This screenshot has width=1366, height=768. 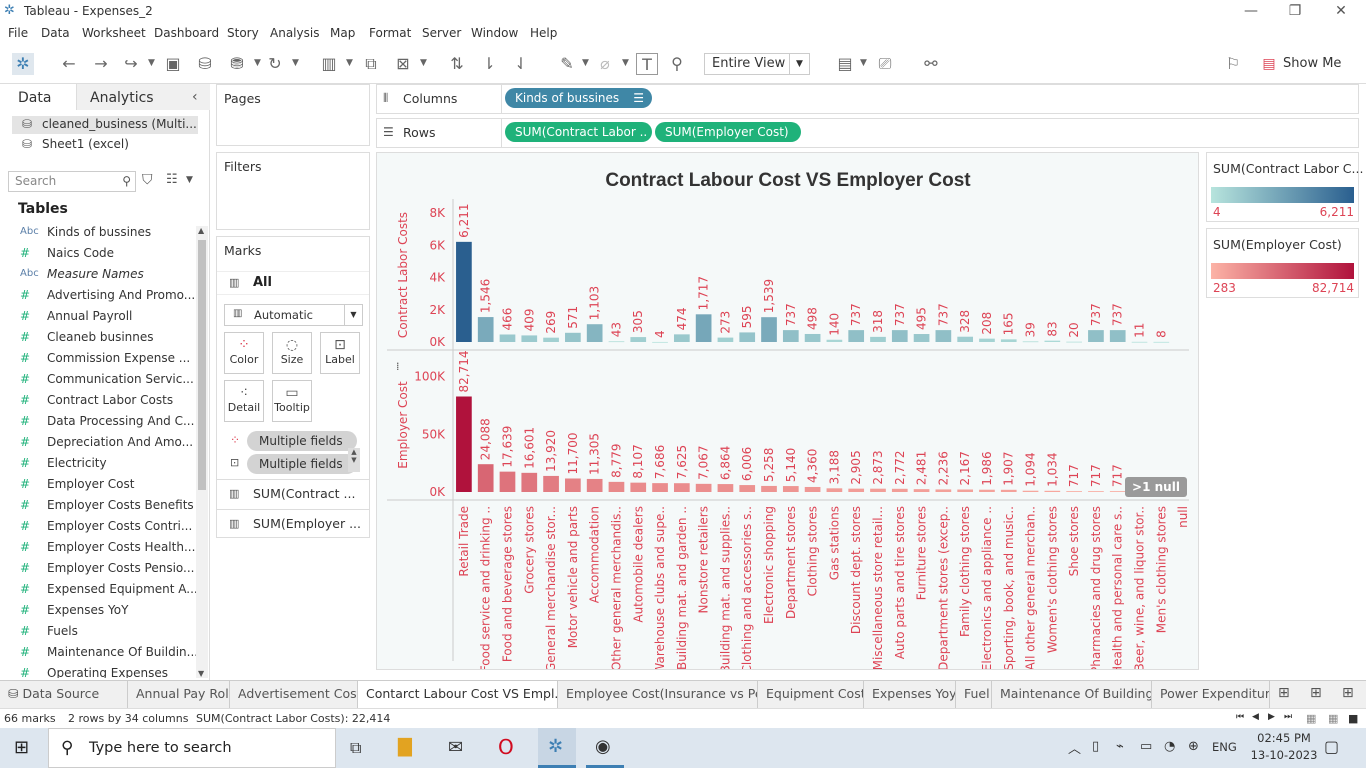 I want to click on field-item: # Employer Costs Benefits, so click(x=97, y=505).